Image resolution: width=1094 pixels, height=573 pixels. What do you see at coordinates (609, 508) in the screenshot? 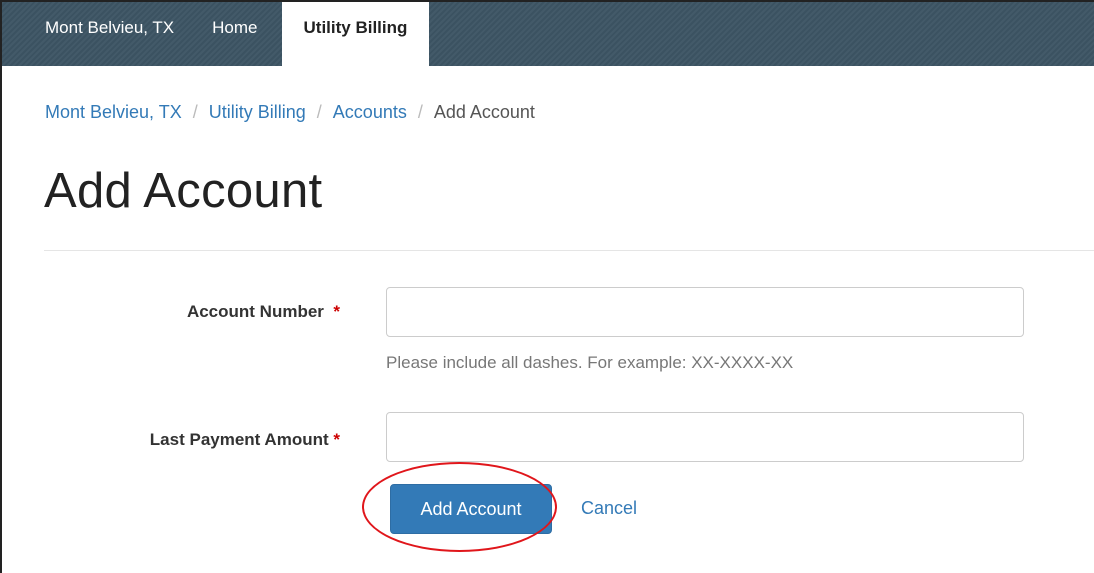
I see `cancel-link: Cancel` at bounding box center [609, 508].